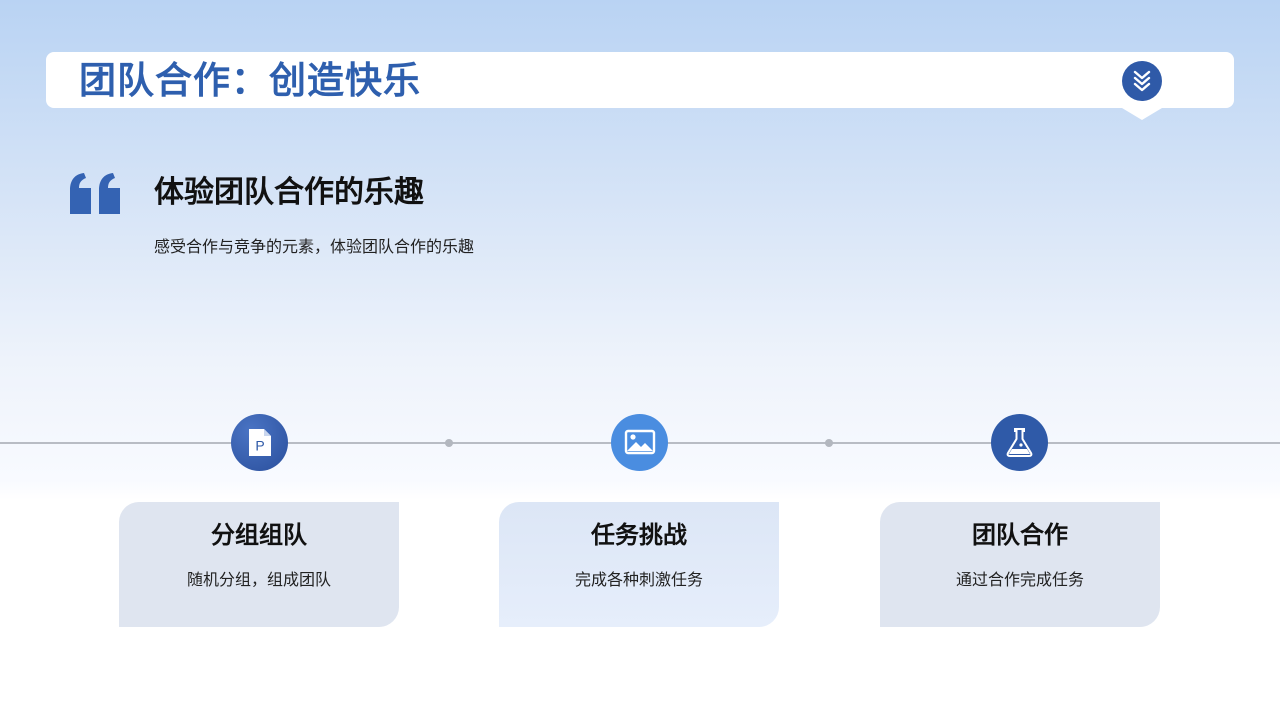 The image size is (1280, 720). Describe the element at coordinates (259, 446) in the screenshot. I see `svg-text: P` at that location.